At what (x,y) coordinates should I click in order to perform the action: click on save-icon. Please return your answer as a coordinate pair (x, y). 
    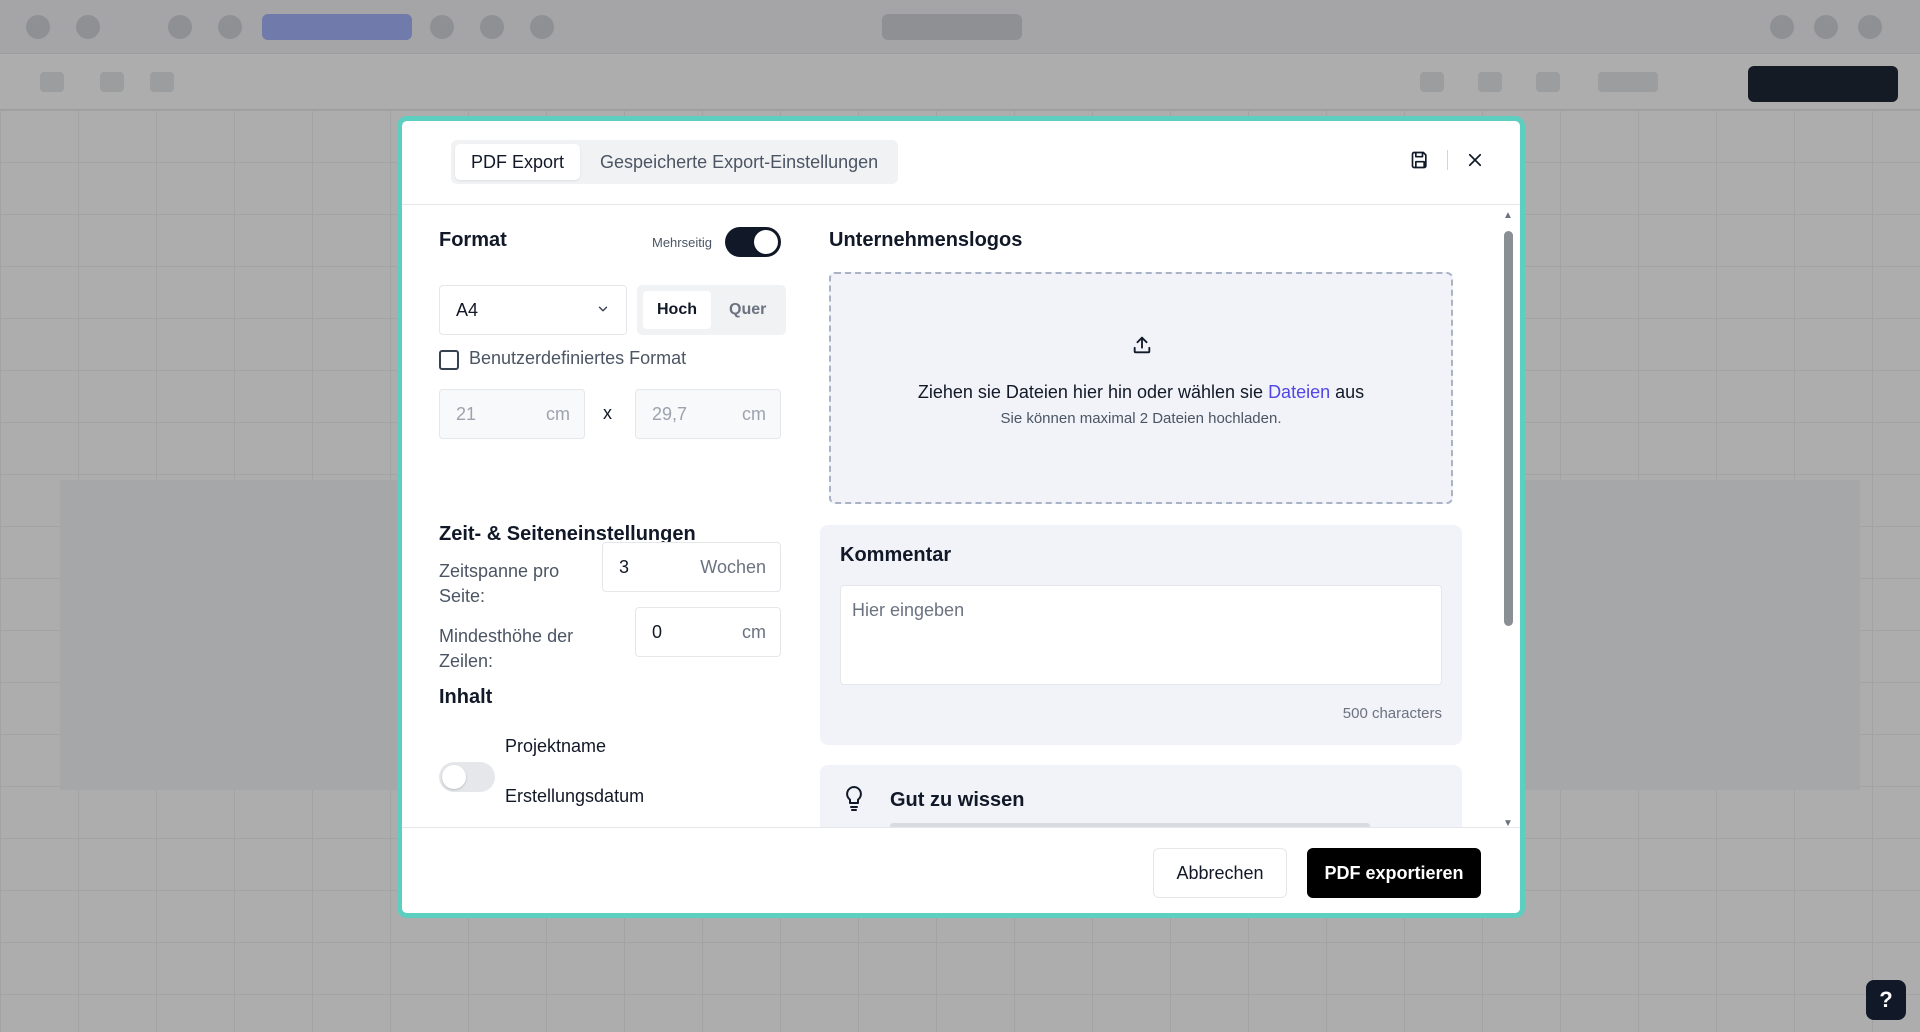
    Looking at the image, I should click on (1420, 160).